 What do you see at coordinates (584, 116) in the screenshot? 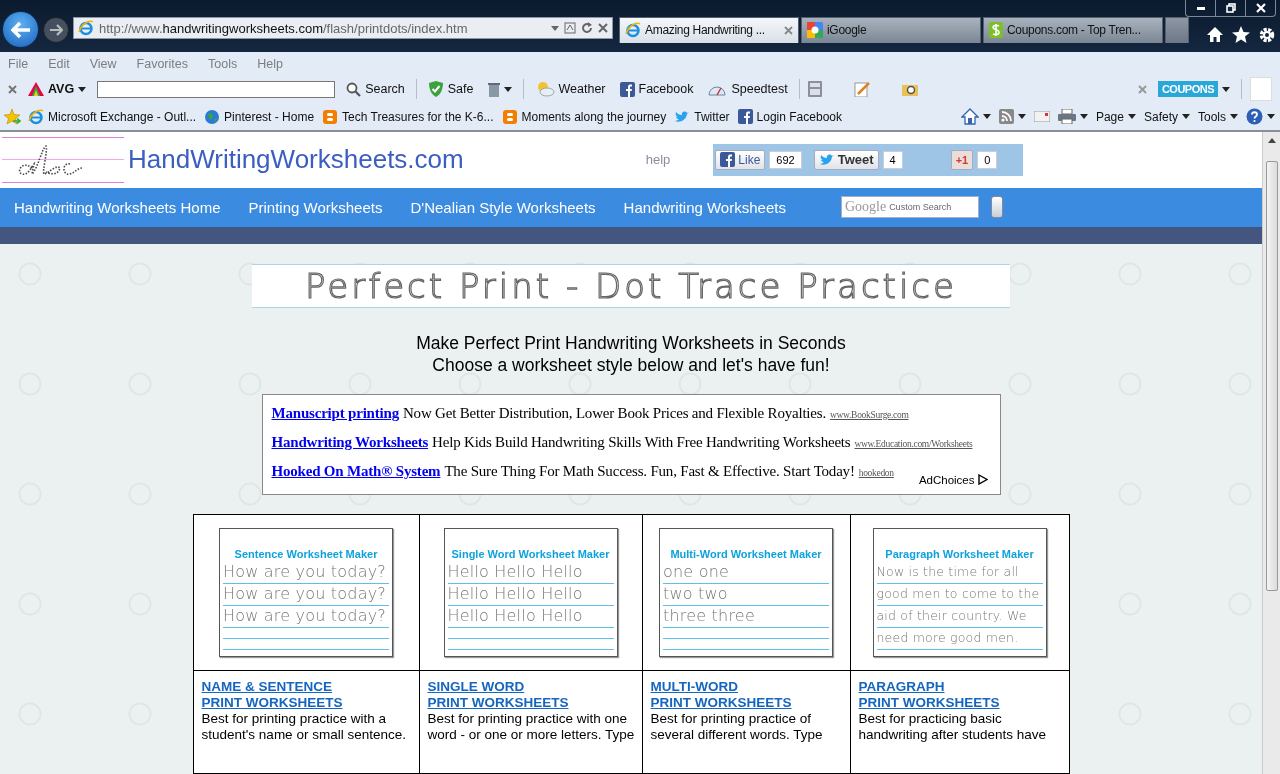
I see `favorite-link: Moments along the journey` at bounding box center [584, 116].